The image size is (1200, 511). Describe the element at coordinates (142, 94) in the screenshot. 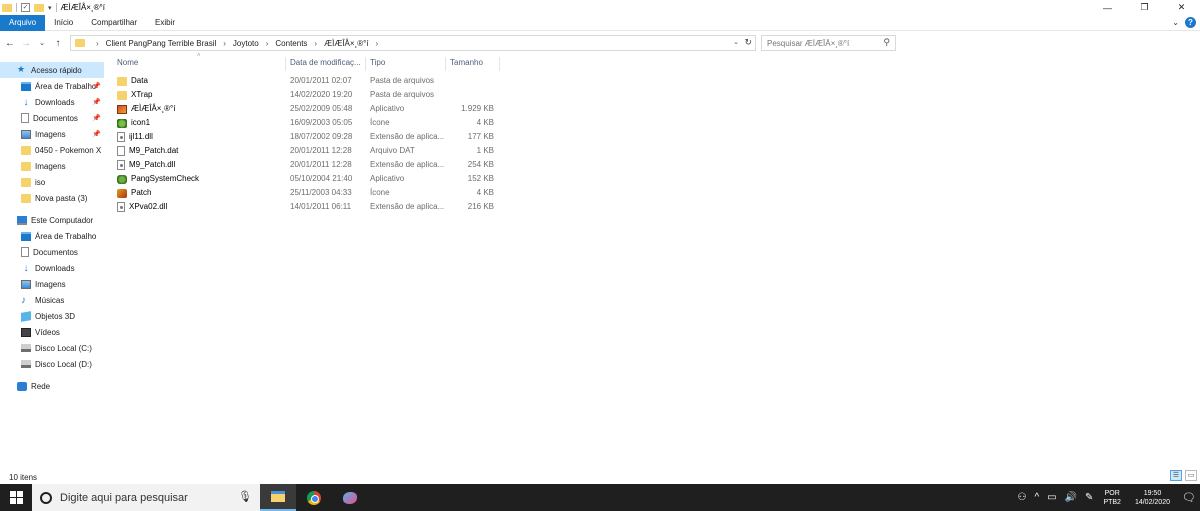

I see `file-name: XTrap` at that location.